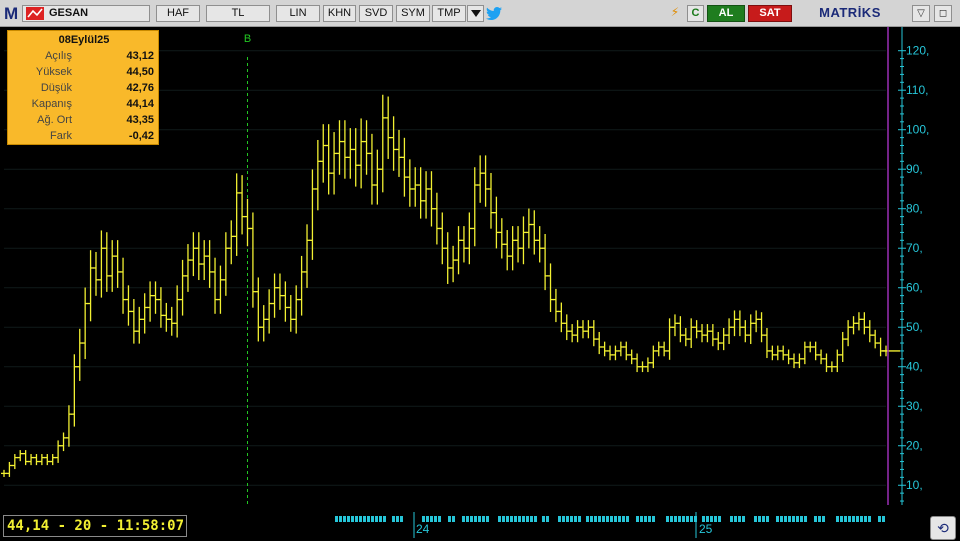 Image resolution: width=960 pixels, height=541 pixels. Describe the element at coordinates (706, 529) in the screenshot. I see `timeline-label-25: 25` at that location.